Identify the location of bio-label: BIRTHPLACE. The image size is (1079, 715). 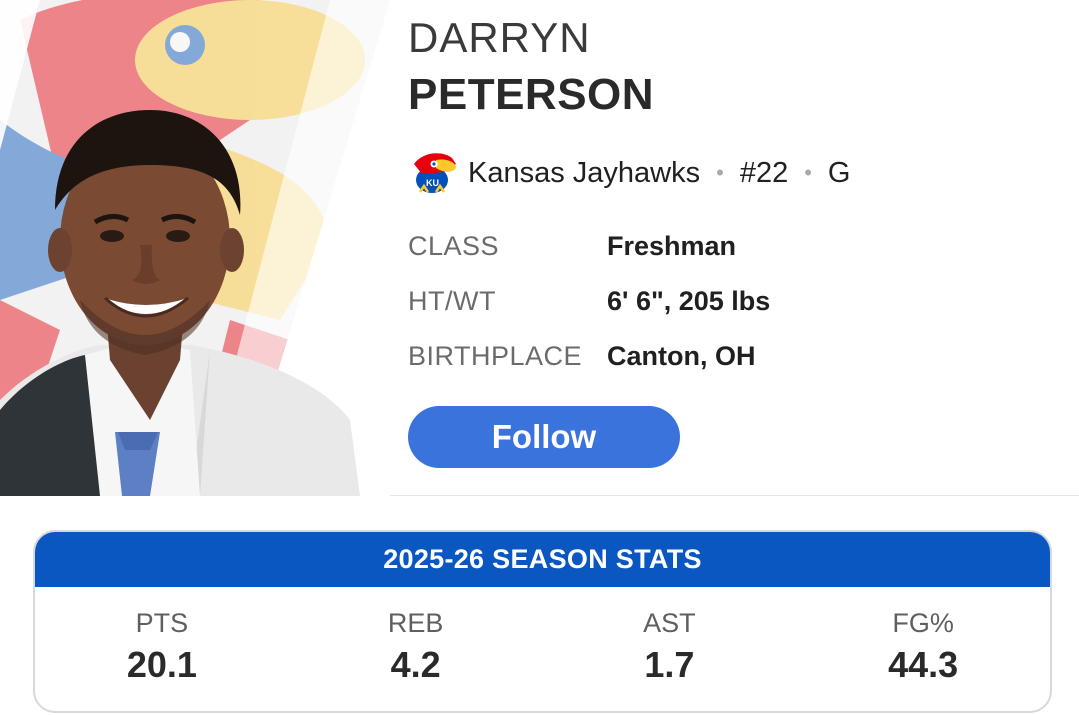
(495, 355).